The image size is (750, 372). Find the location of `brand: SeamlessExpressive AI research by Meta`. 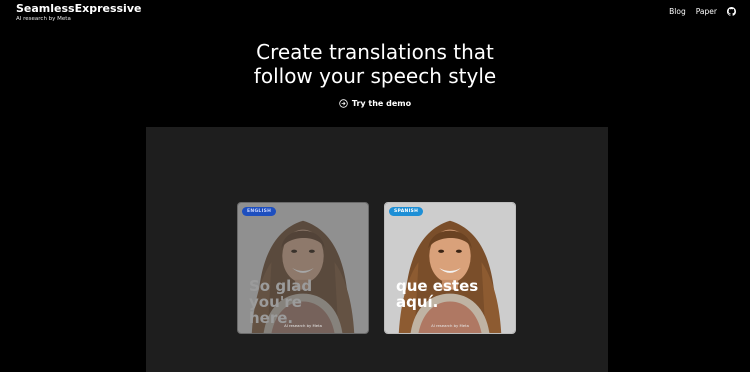

brand: SeamlessExpressive AI research by Meta is located at coordinates (78, 12).